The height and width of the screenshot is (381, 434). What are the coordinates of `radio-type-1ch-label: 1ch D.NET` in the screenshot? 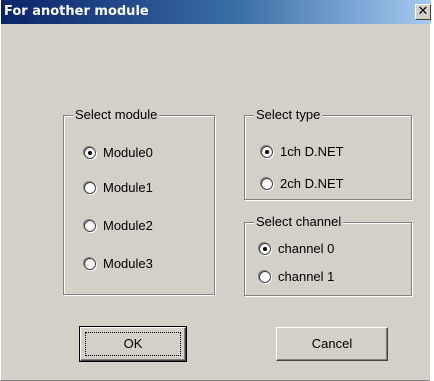 It's located at (312, 151).